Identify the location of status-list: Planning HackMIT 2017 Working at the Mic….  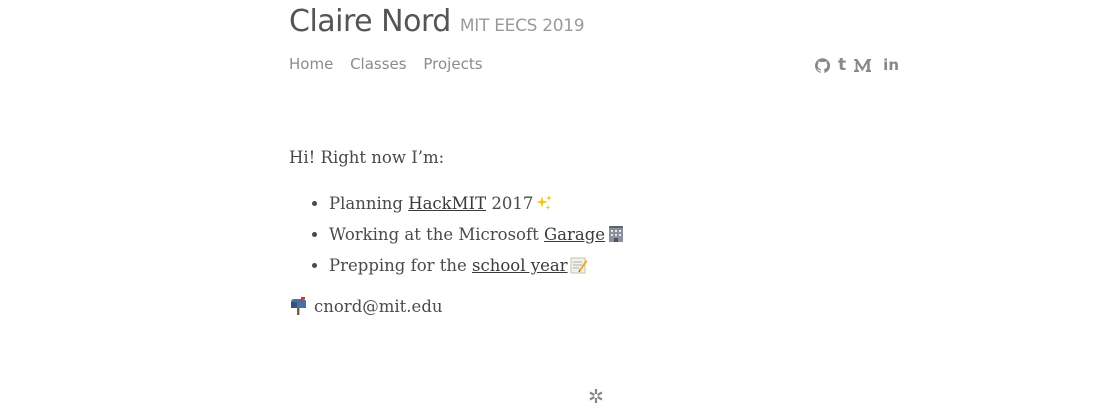
(595, 236).